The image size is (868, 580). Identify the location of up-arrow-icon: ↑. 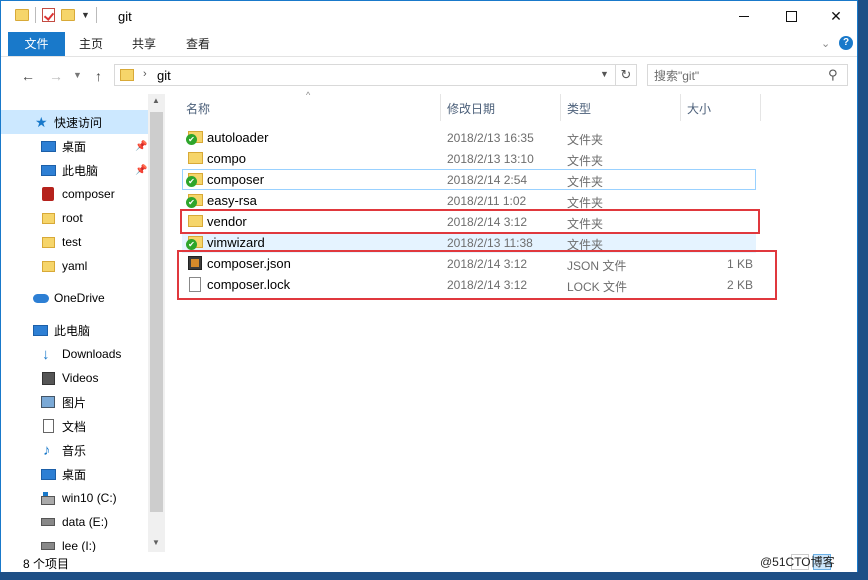
(98, 76).